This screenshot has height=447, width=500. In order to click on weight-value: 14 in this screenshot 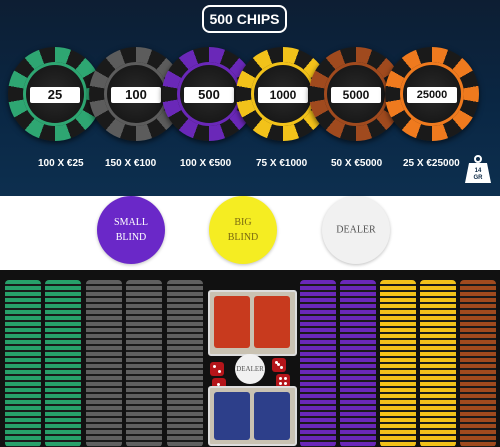, I will do `click(478, 171)`.